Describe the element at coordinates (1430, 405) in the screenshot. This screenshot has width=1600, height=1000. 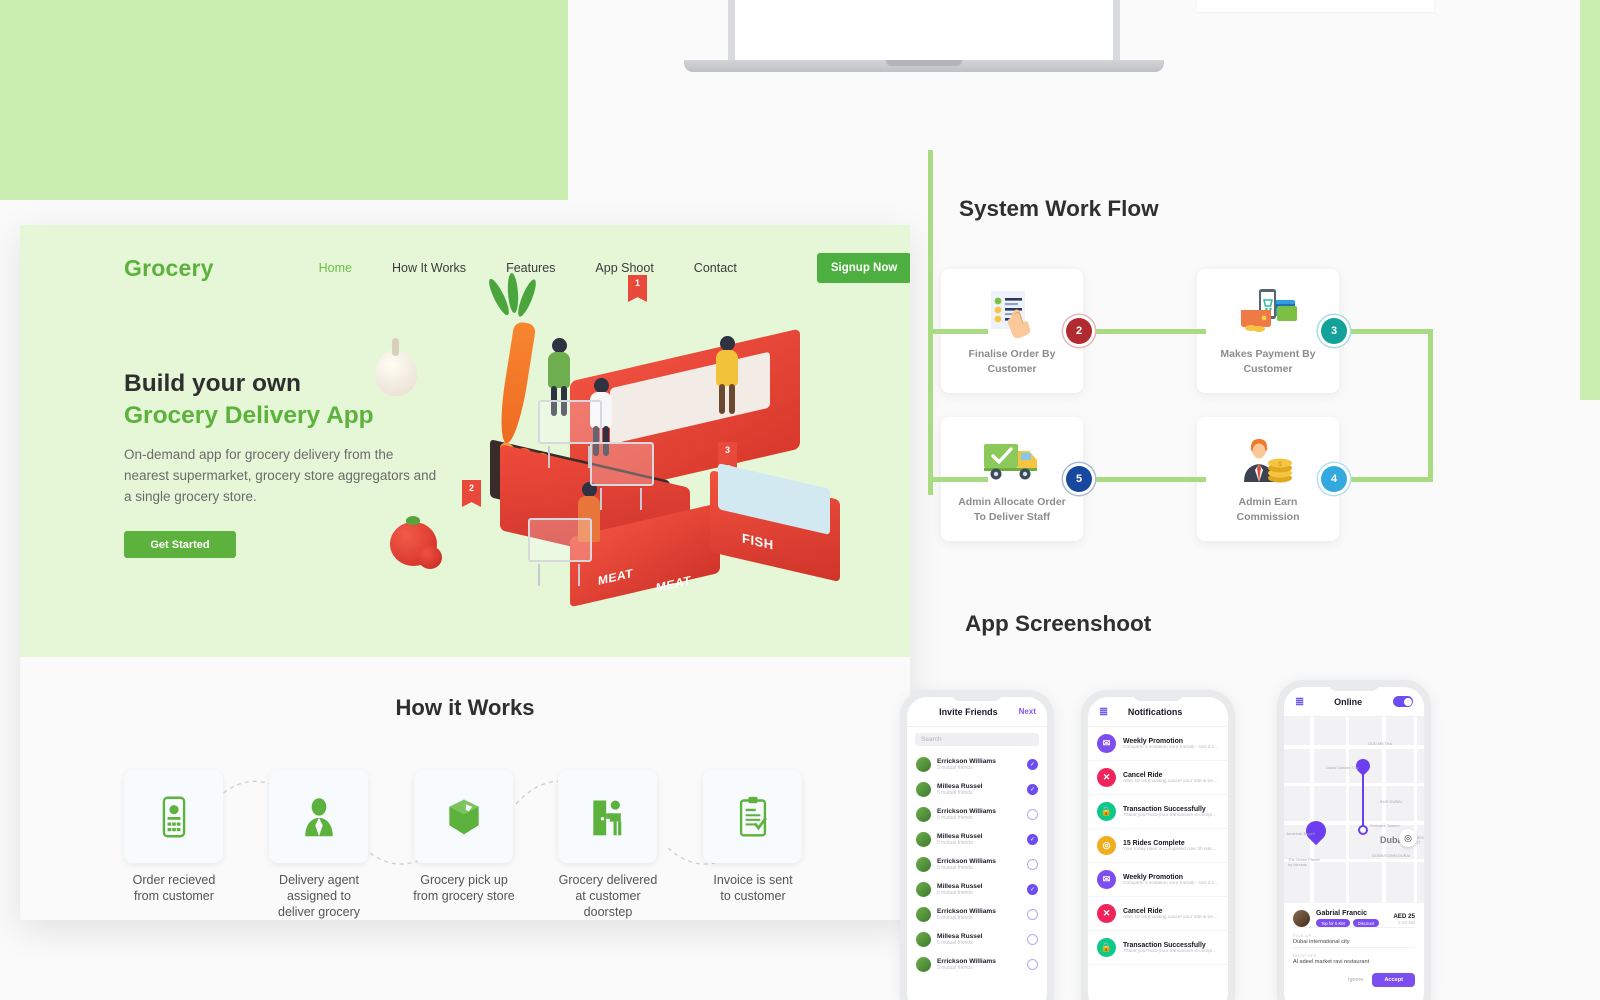
I see `workflow-line-vertical-right` at that location.